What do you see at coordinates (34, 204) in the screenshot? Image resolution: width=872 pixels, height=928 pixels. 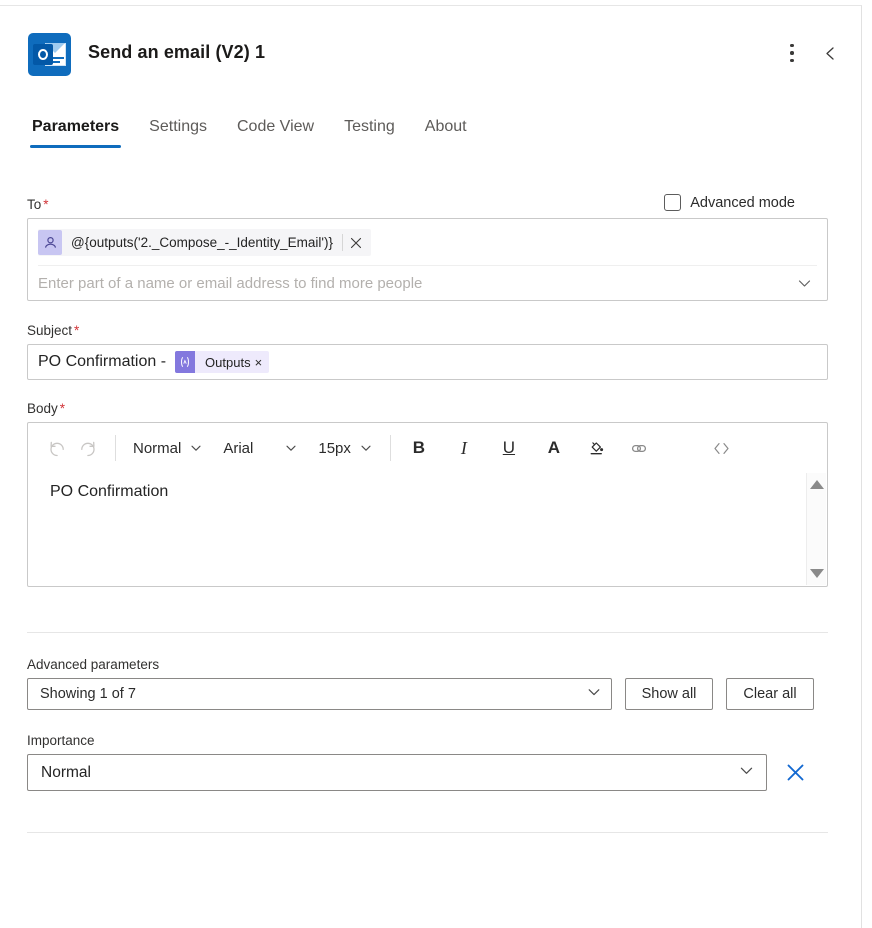 I see `to-label-text: To` at bounding box center [34, 204].